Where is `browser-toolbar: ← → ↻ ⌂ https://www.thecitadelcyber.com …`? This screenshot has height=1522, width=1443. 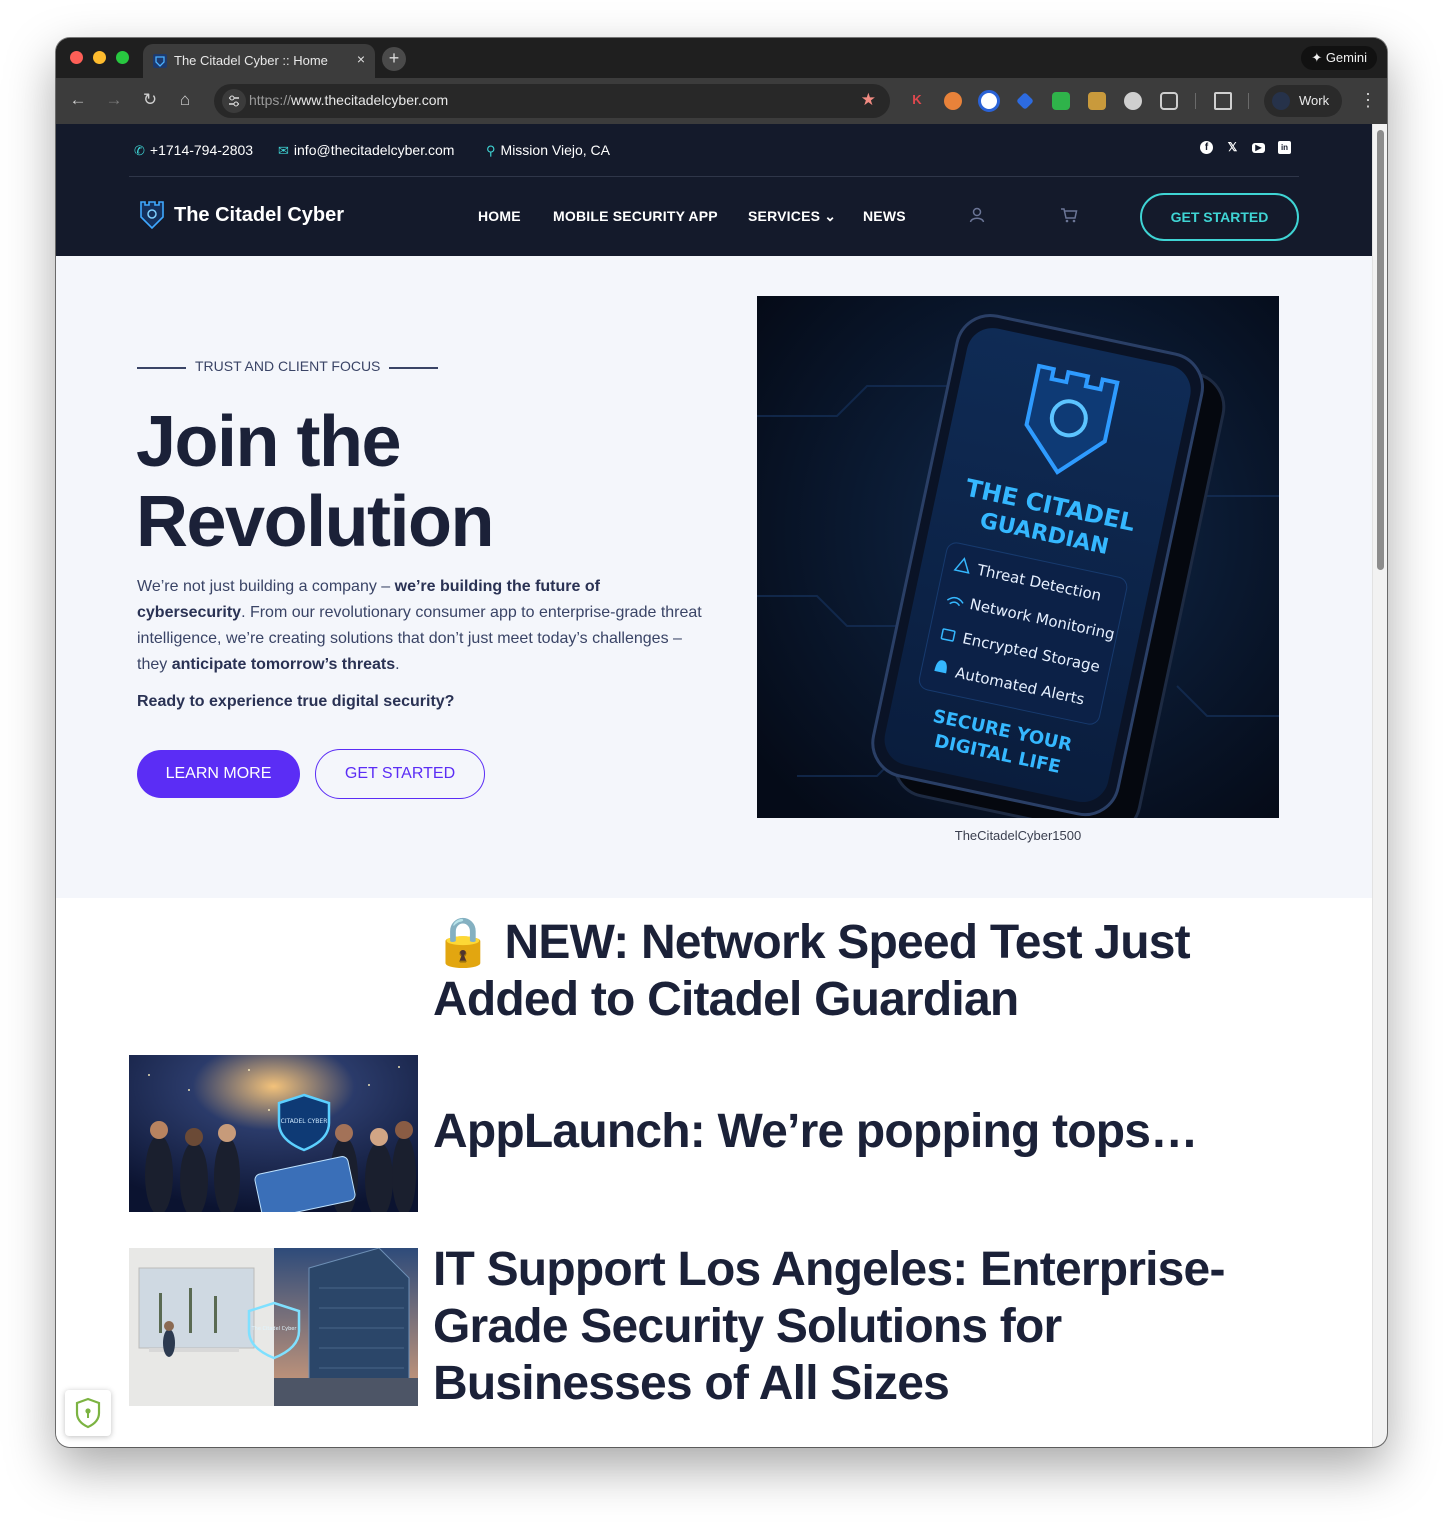 browser-toolbar: ← → ↻ ⌂ https://www.thecitadelcyber.com … is located at coordinates (721, 101).